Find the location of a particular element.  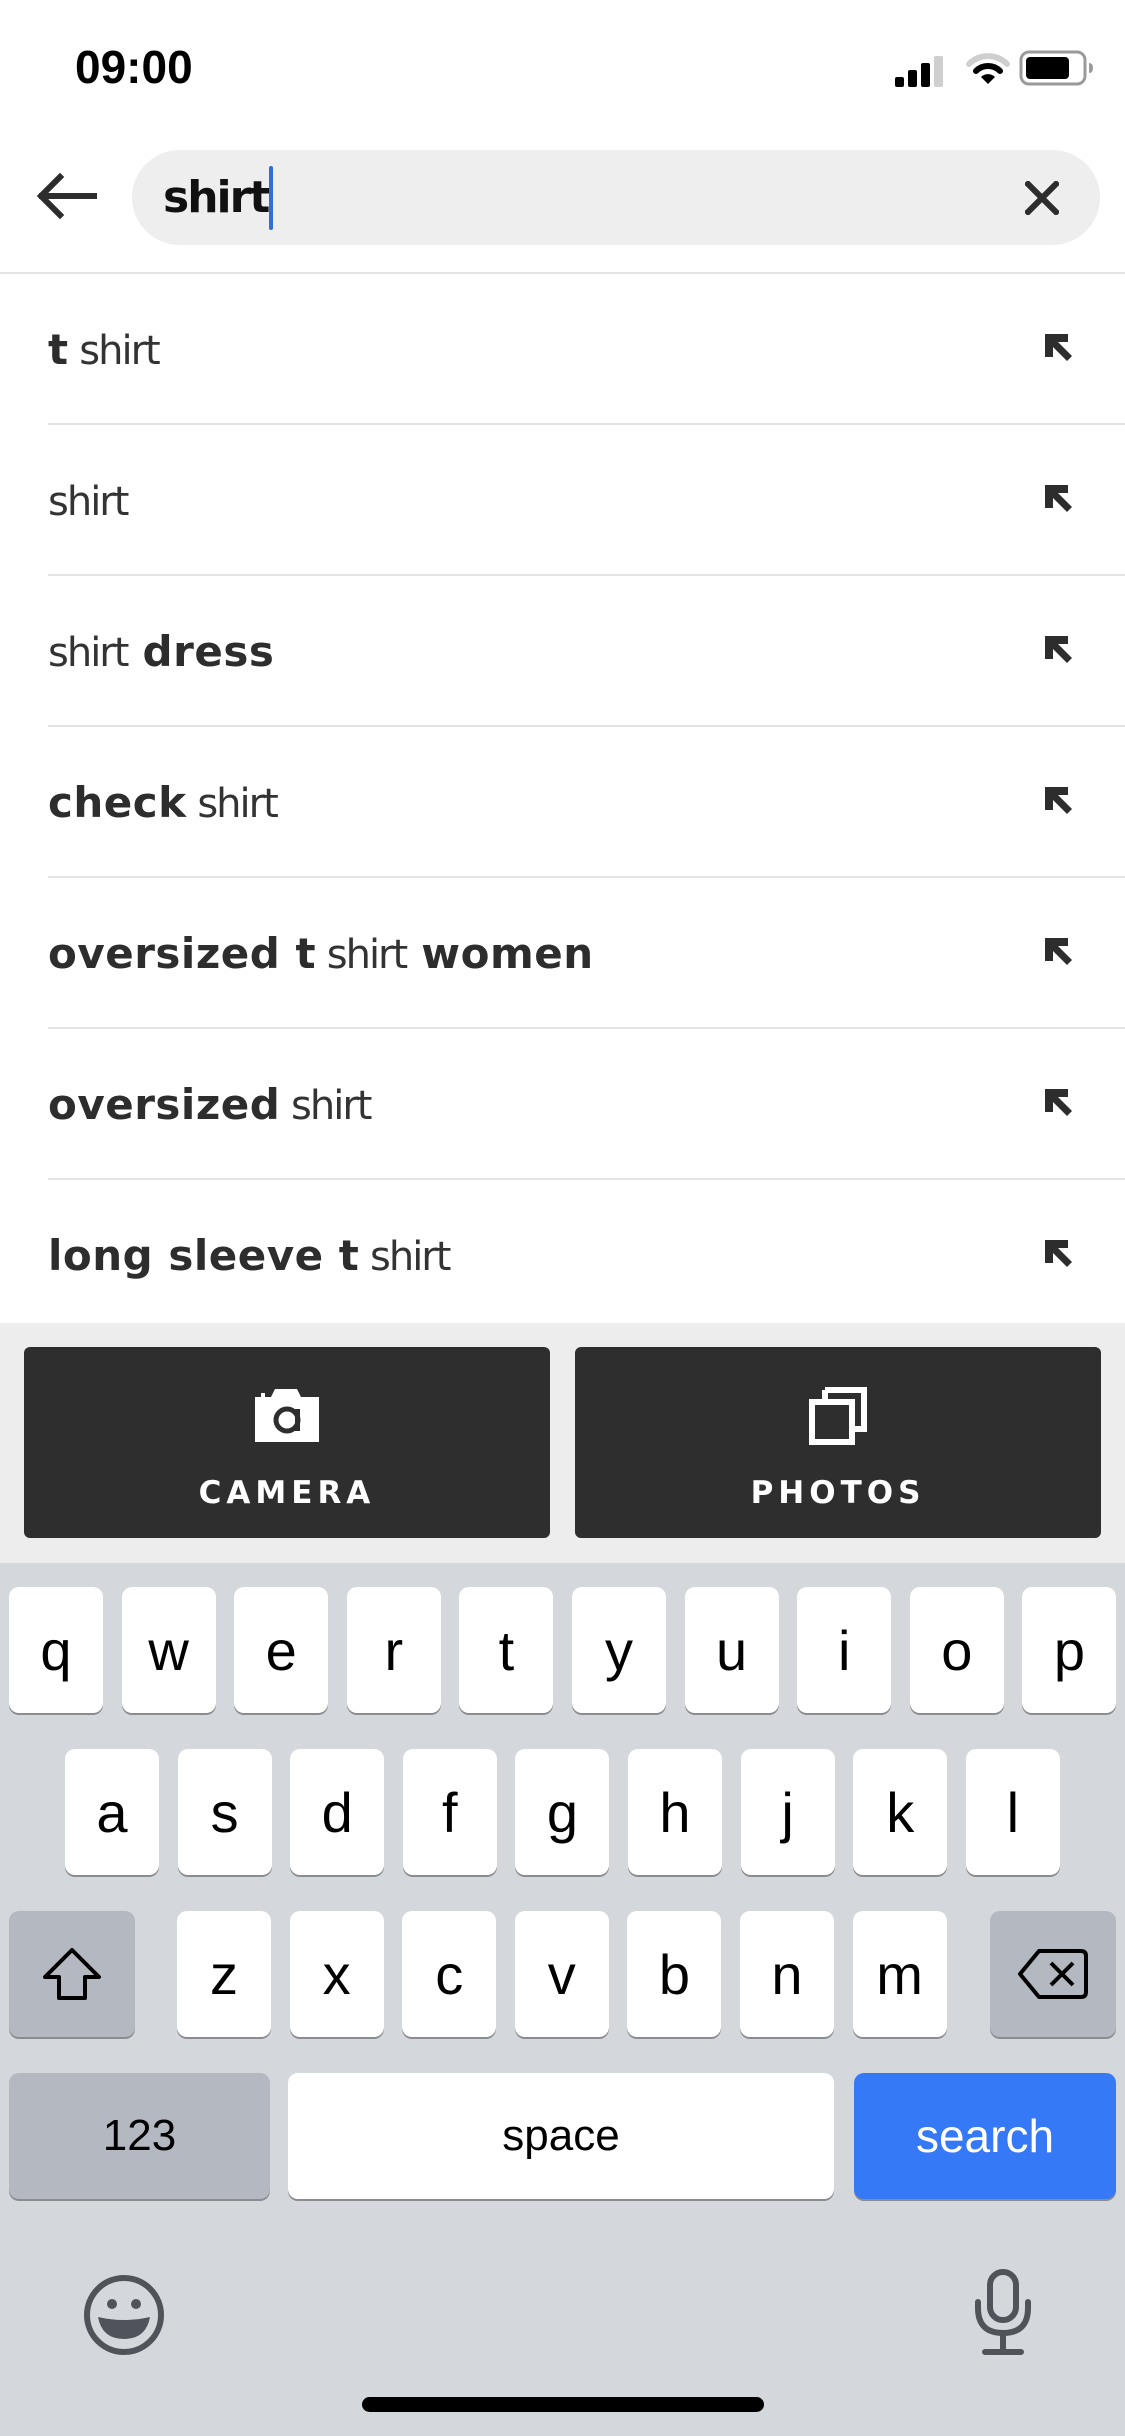

key-m: m is located at coordinates (899, 1974).